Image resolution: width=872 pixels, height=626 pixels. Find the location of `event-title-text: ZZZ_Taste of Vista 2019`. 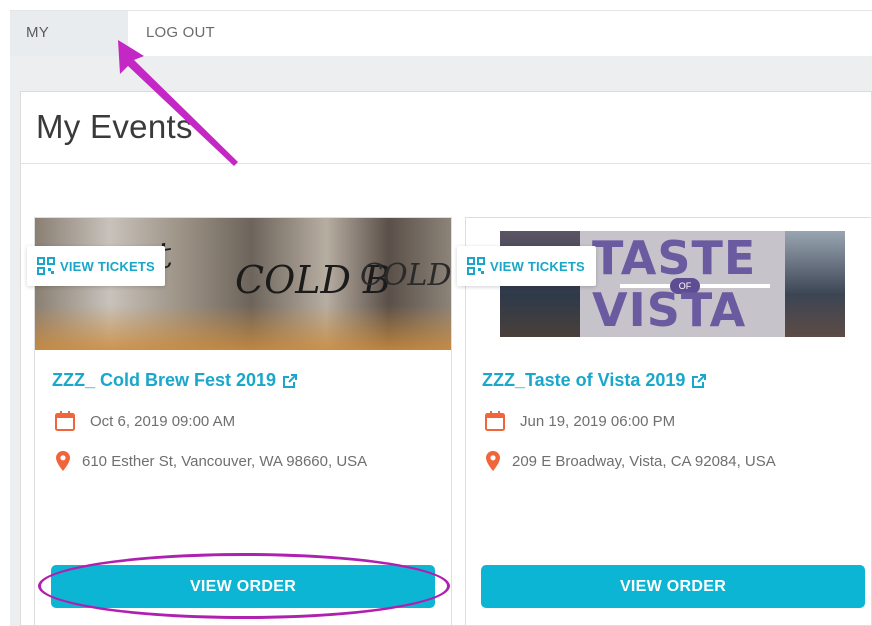

event-title-text: ZZZ_Taste of Vista 2019 is located at coordinates (584, 380).